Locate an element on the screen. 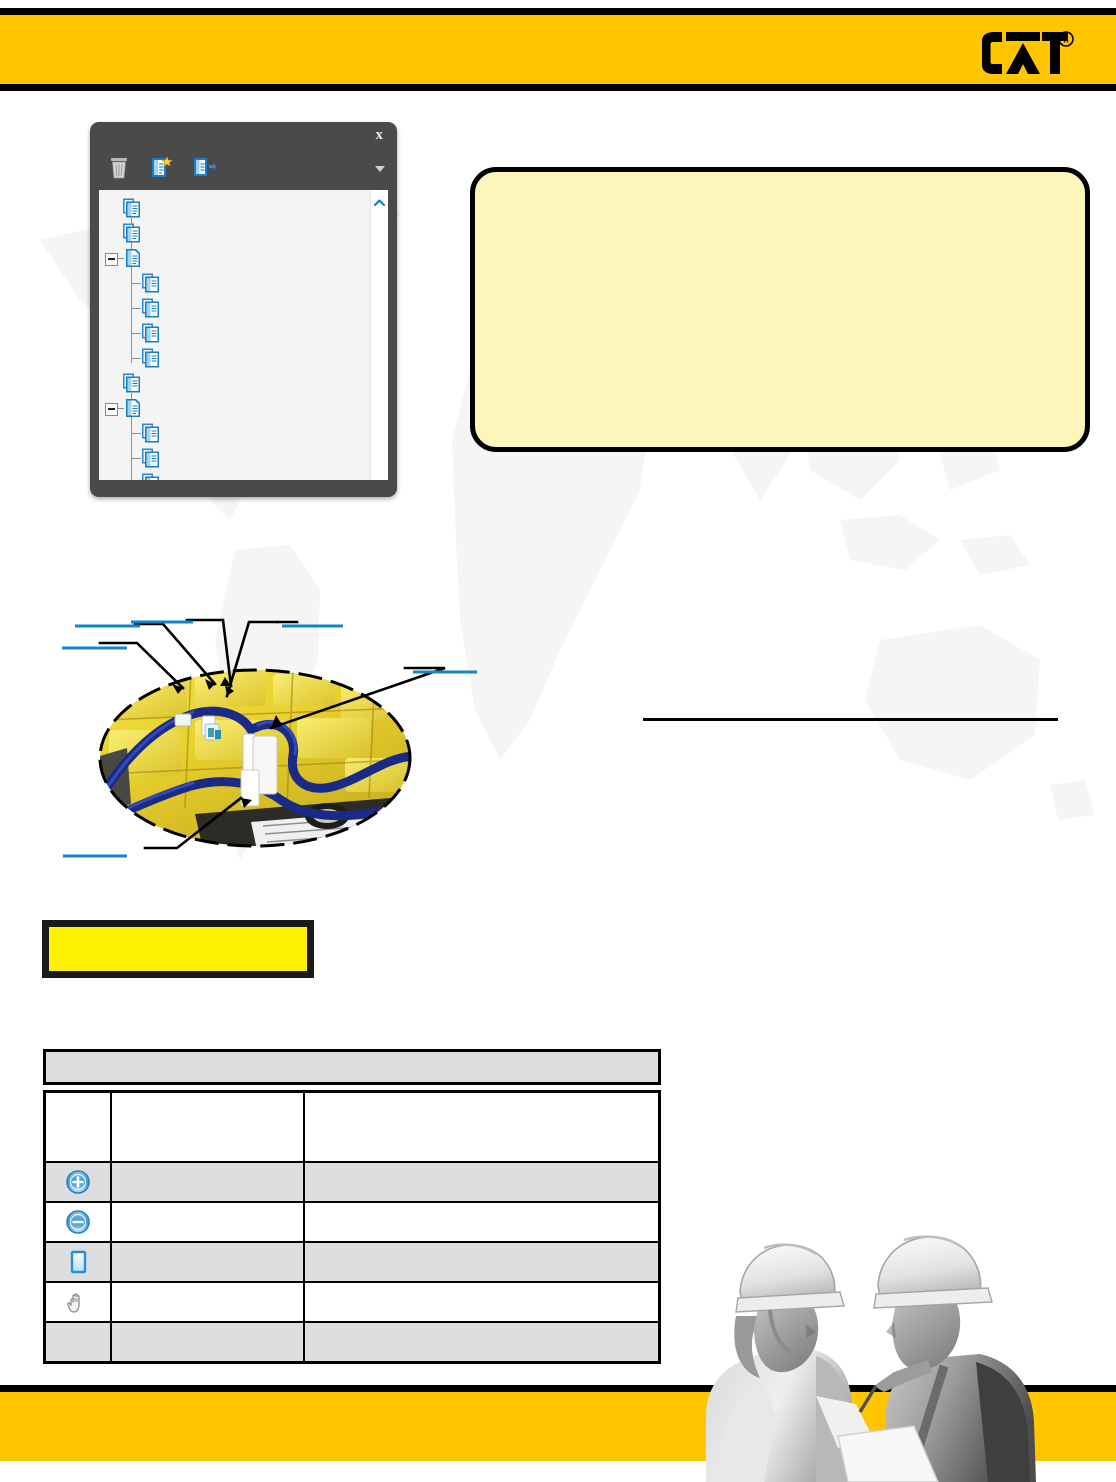 The height and width of the screenshot is (1482, 1116). section-heading-rule is located at coordinates (850, 719).